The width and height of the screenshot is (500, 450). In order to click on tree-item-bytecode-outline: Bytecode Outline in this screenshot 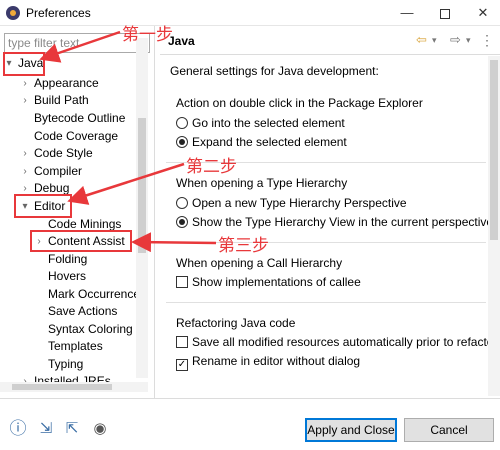, I will do `click(79, 118)`.